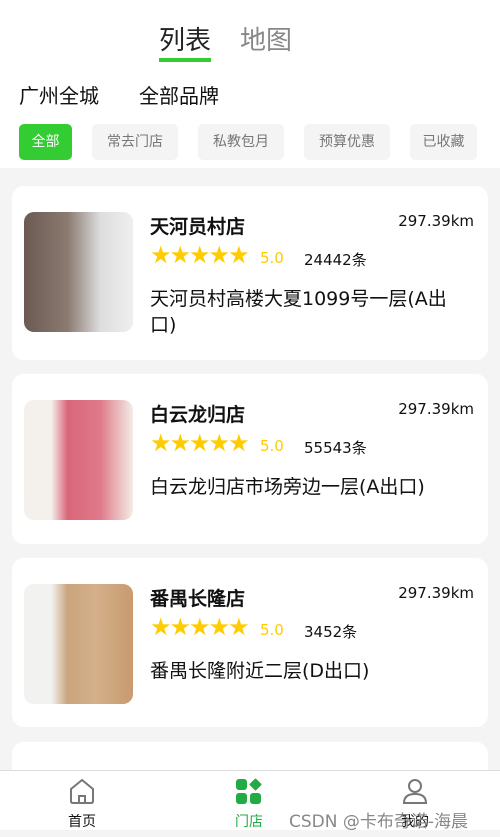  What do you see at coordinates (185, 41) in the screenshot?
I see `tab-list: 列表` at bounding box center [185, 41].